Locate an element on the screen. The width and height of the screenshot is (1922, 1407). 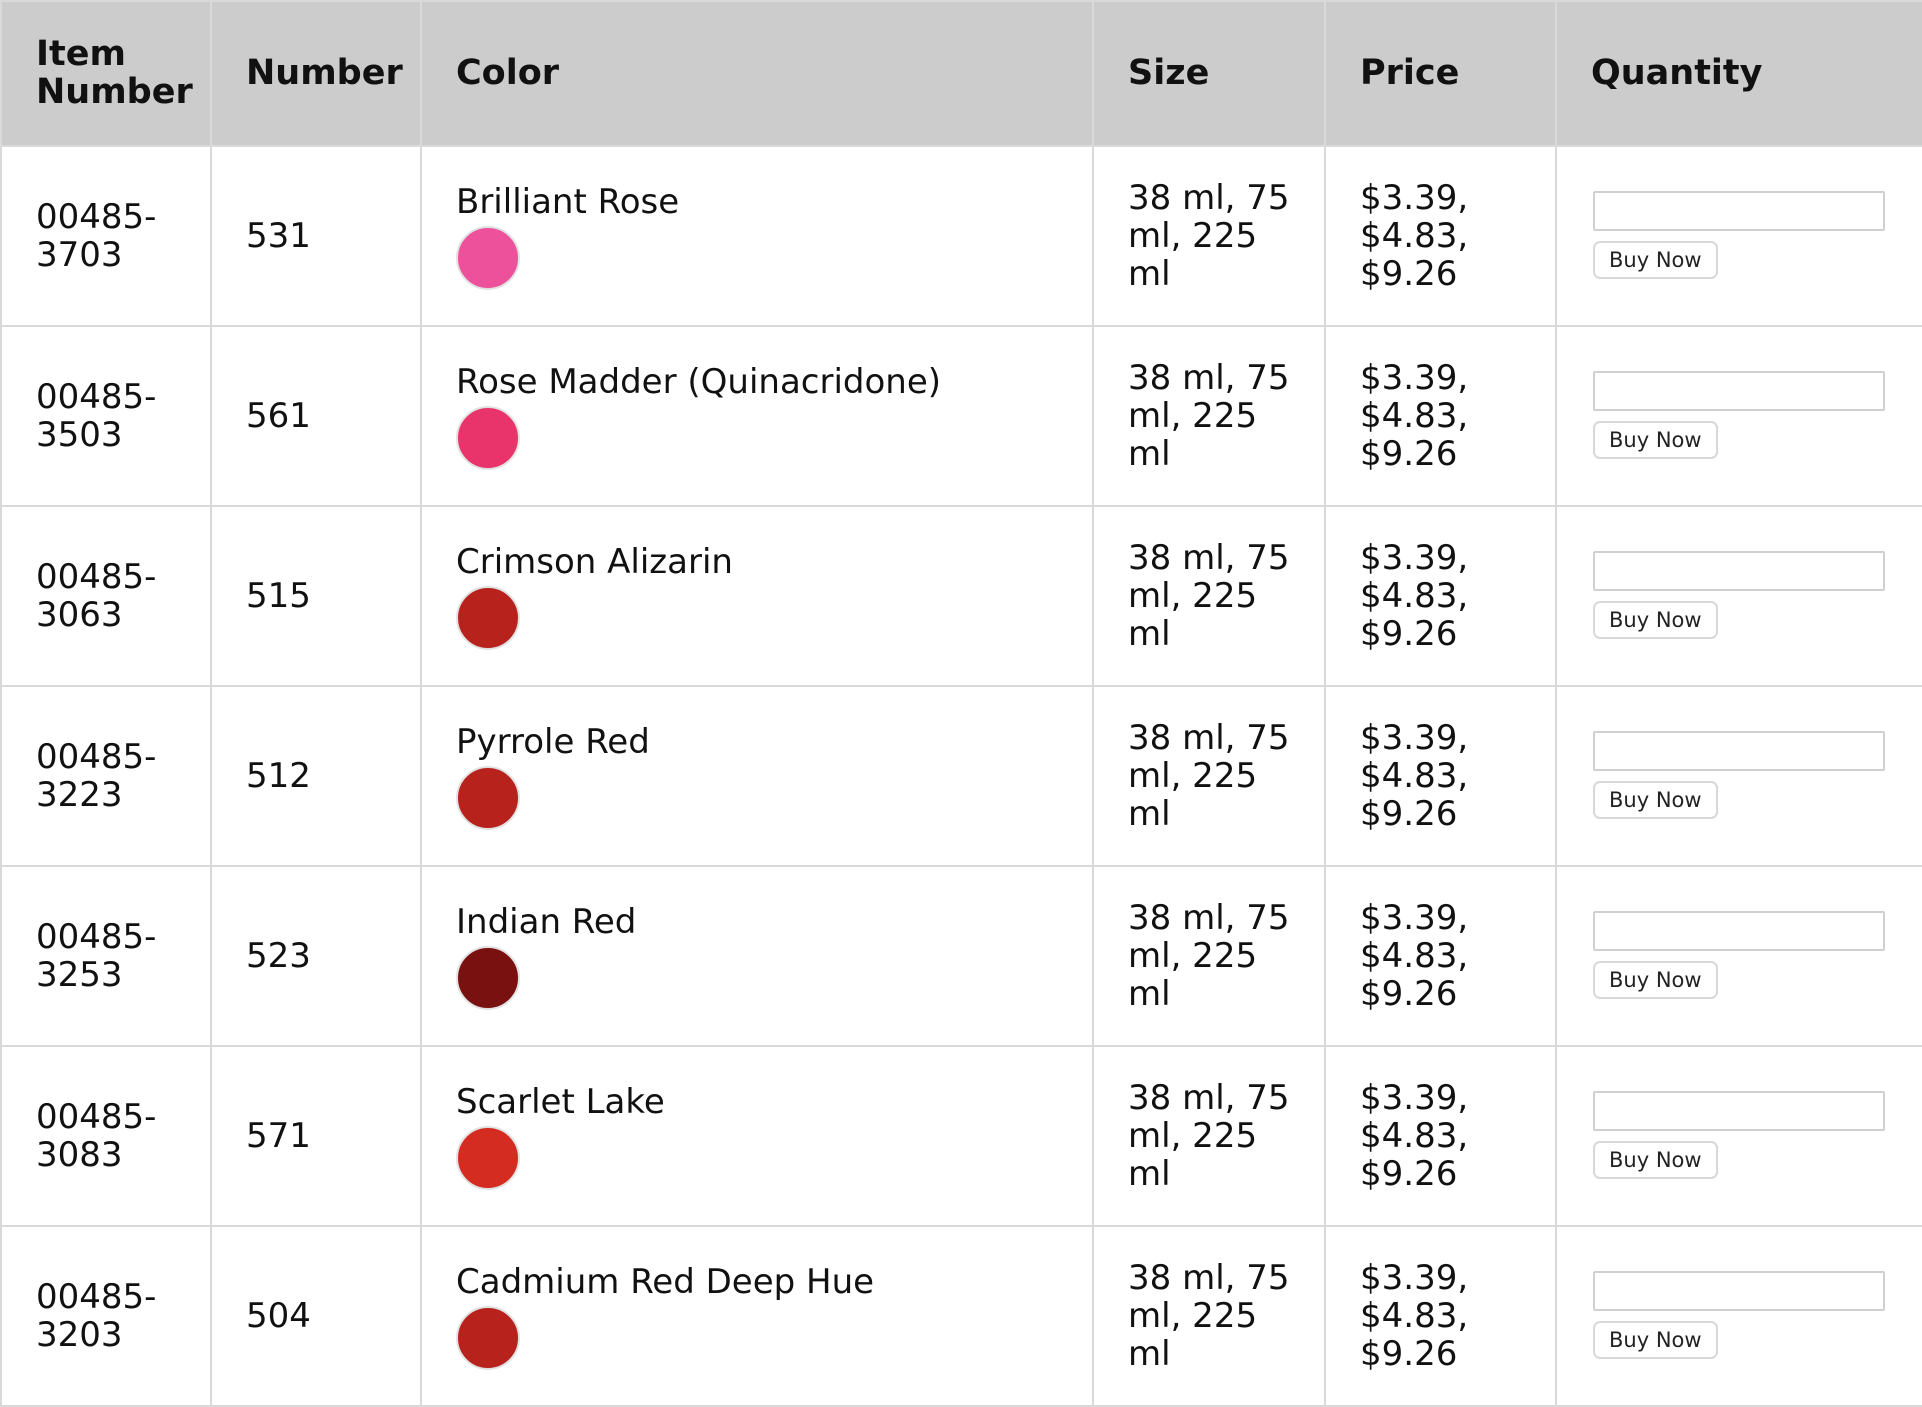
color-name: Brilliant Rose is located at coordinates (568, 202).